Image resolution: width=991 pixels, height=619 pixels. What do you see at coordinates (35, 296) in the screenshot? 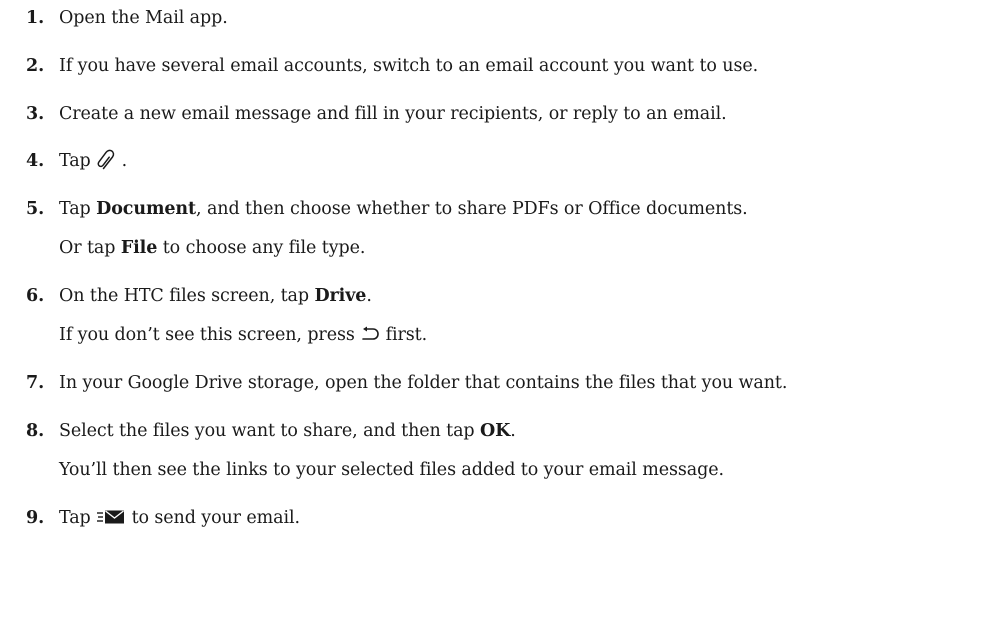
I see `step-number: 6.` at bounding box center [35, 296].